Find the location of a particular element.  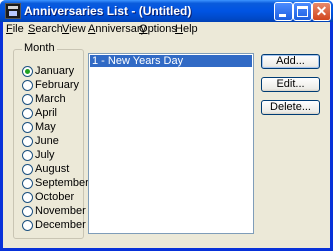

radio-label: July is located at coordinates (45, 155).